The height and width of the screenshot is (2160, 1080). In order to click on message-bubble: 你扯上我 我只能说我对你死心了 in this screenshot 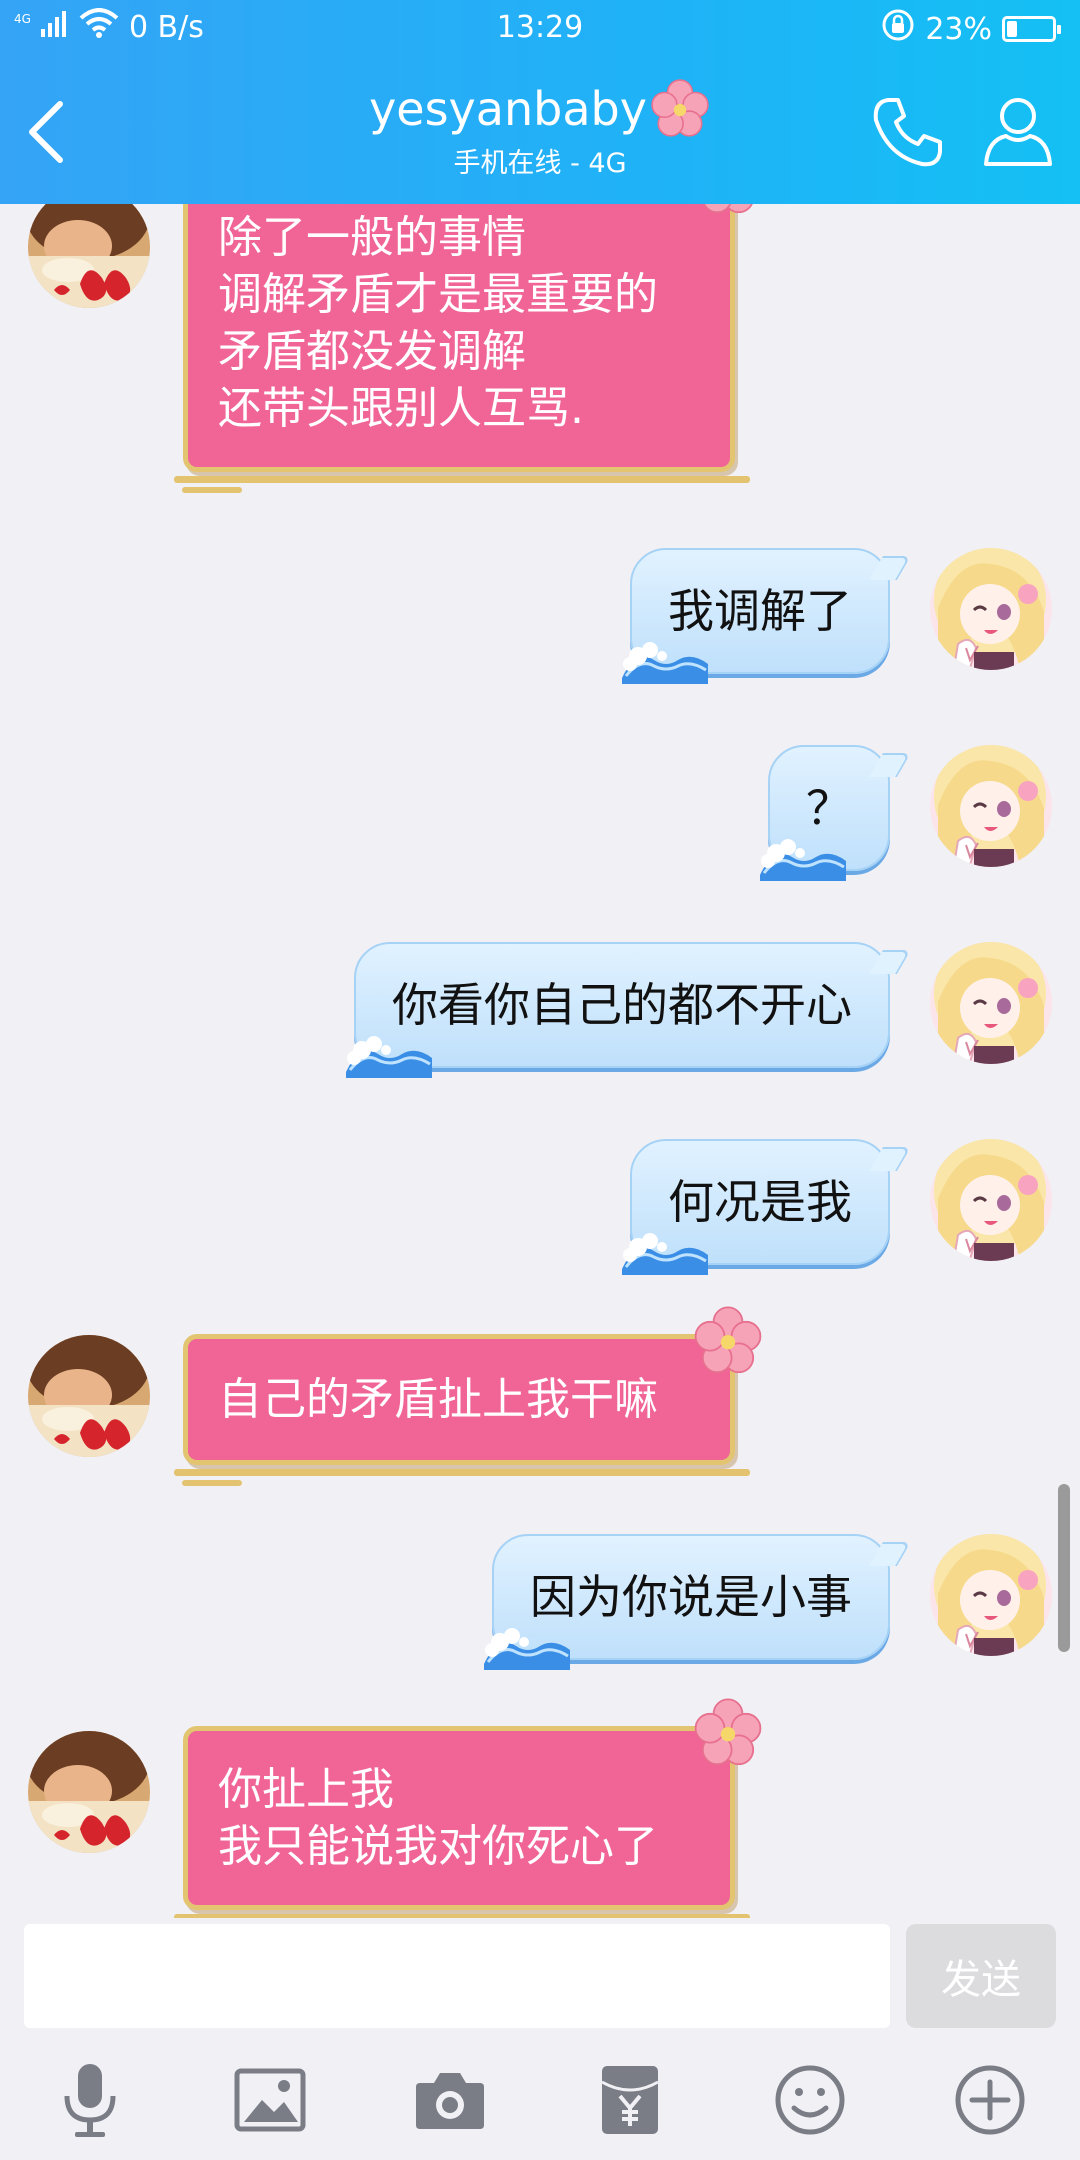, I will do `click(454, 1822)`.